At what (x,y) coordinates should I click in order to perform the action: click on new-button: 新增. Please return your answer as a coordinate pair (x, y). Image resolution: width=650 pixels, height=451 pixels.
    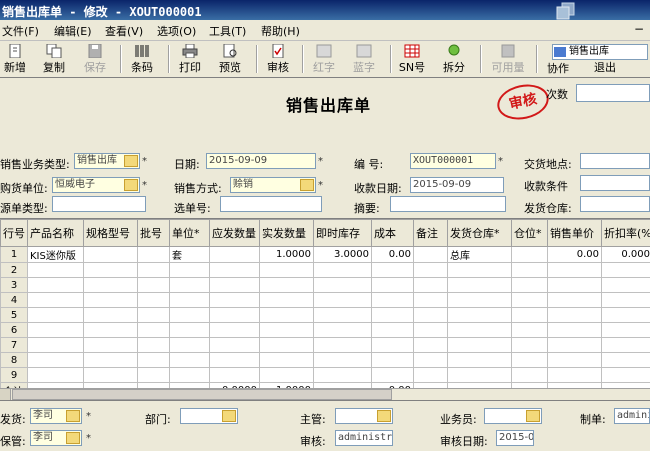
    Looking at the image, I should click on (15, 59).